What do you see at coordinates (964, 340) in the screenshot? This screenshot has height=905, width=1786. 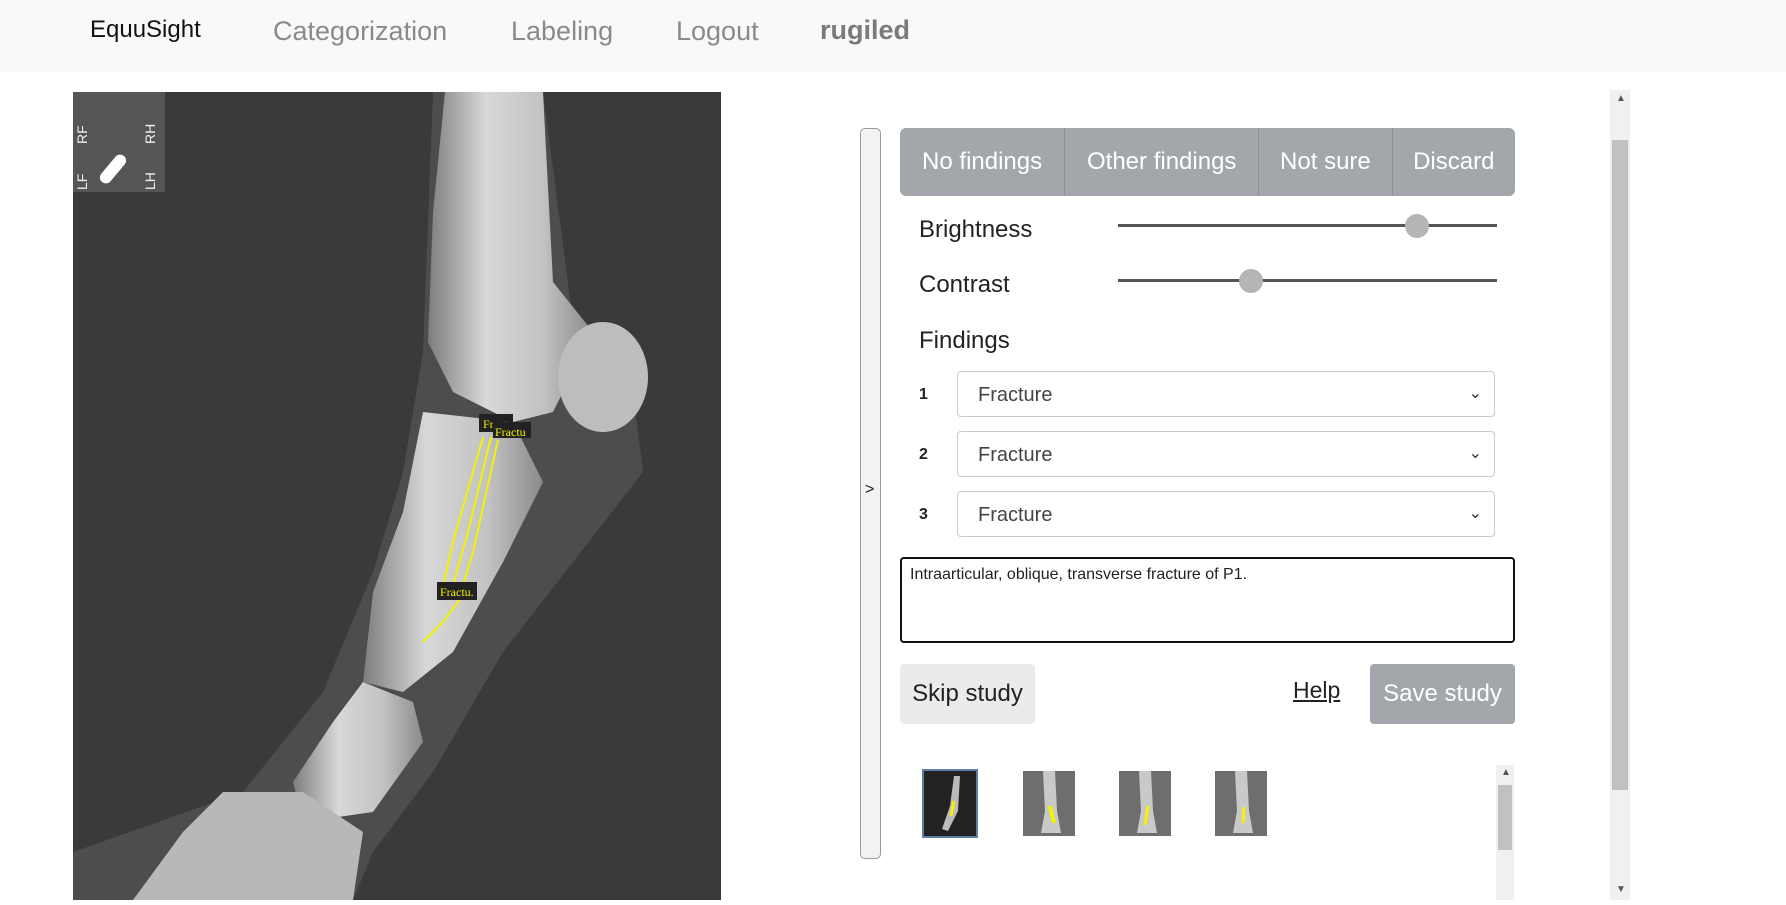 I see `findings-heading: Findings` at bounding box center [964, 340].